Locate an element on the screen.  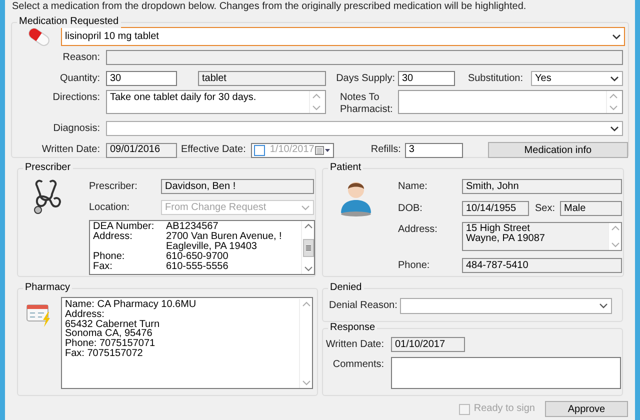
approve-button: Approve is located at coordinates (586, 409).